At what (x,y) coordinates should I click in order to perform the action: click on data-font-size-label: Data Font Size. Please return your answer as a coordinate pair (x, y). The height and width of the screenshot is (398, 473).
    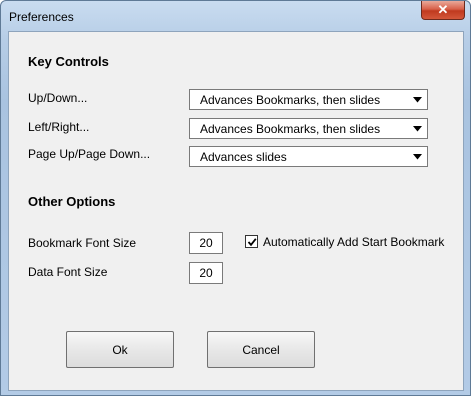
    Looking at the image, I should click on (68, 272).